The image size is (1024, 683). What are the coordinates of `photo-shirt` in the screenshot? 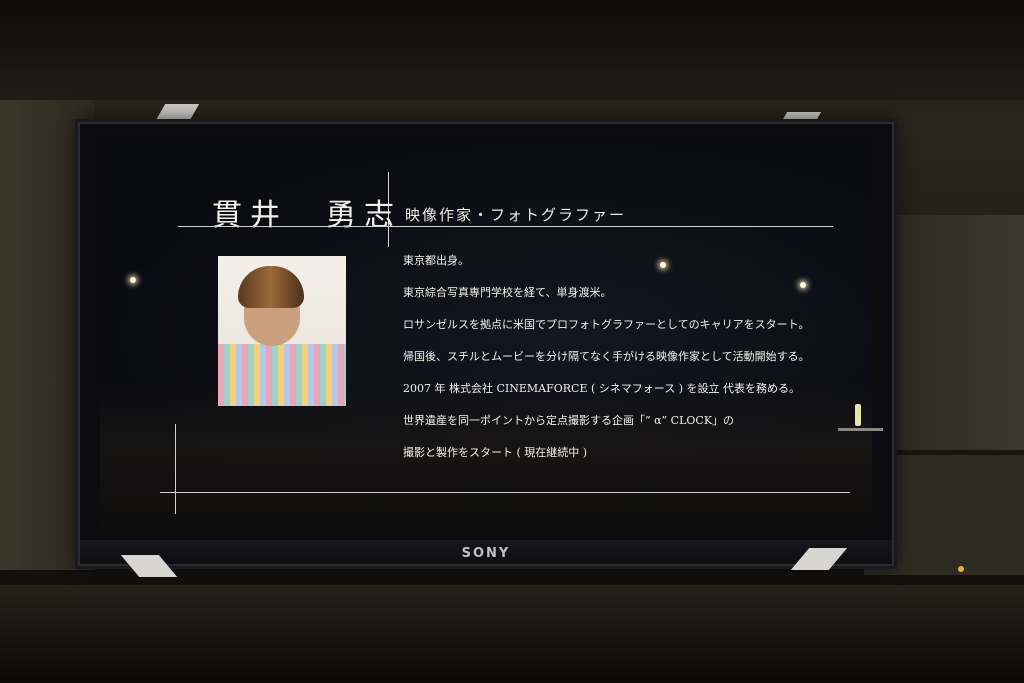 It's located at (282, 375).